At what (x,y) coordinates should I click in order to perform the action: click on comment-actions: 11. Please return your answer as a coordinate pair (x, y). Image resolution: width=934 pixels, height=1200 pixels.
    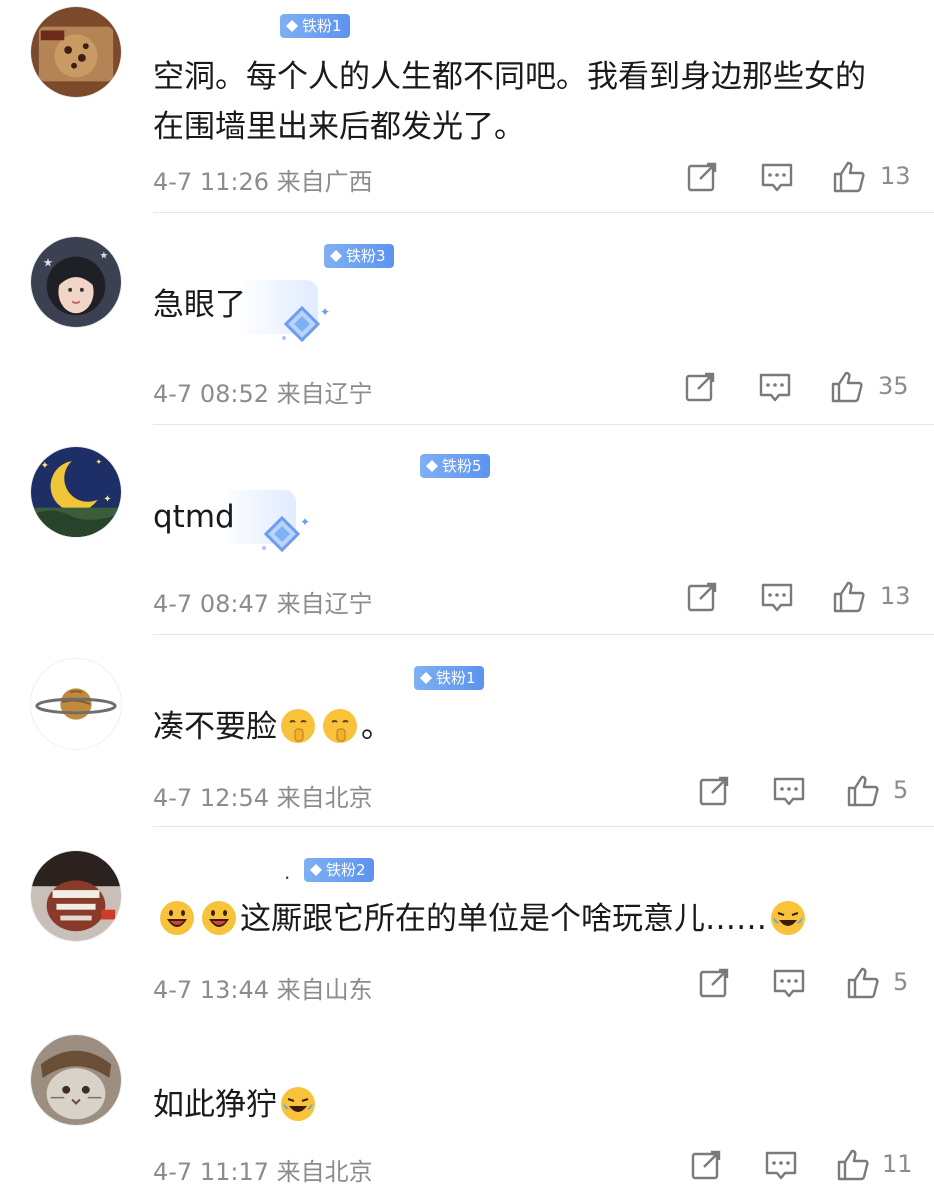
    Looking at the image, I should click on (467, 1168).